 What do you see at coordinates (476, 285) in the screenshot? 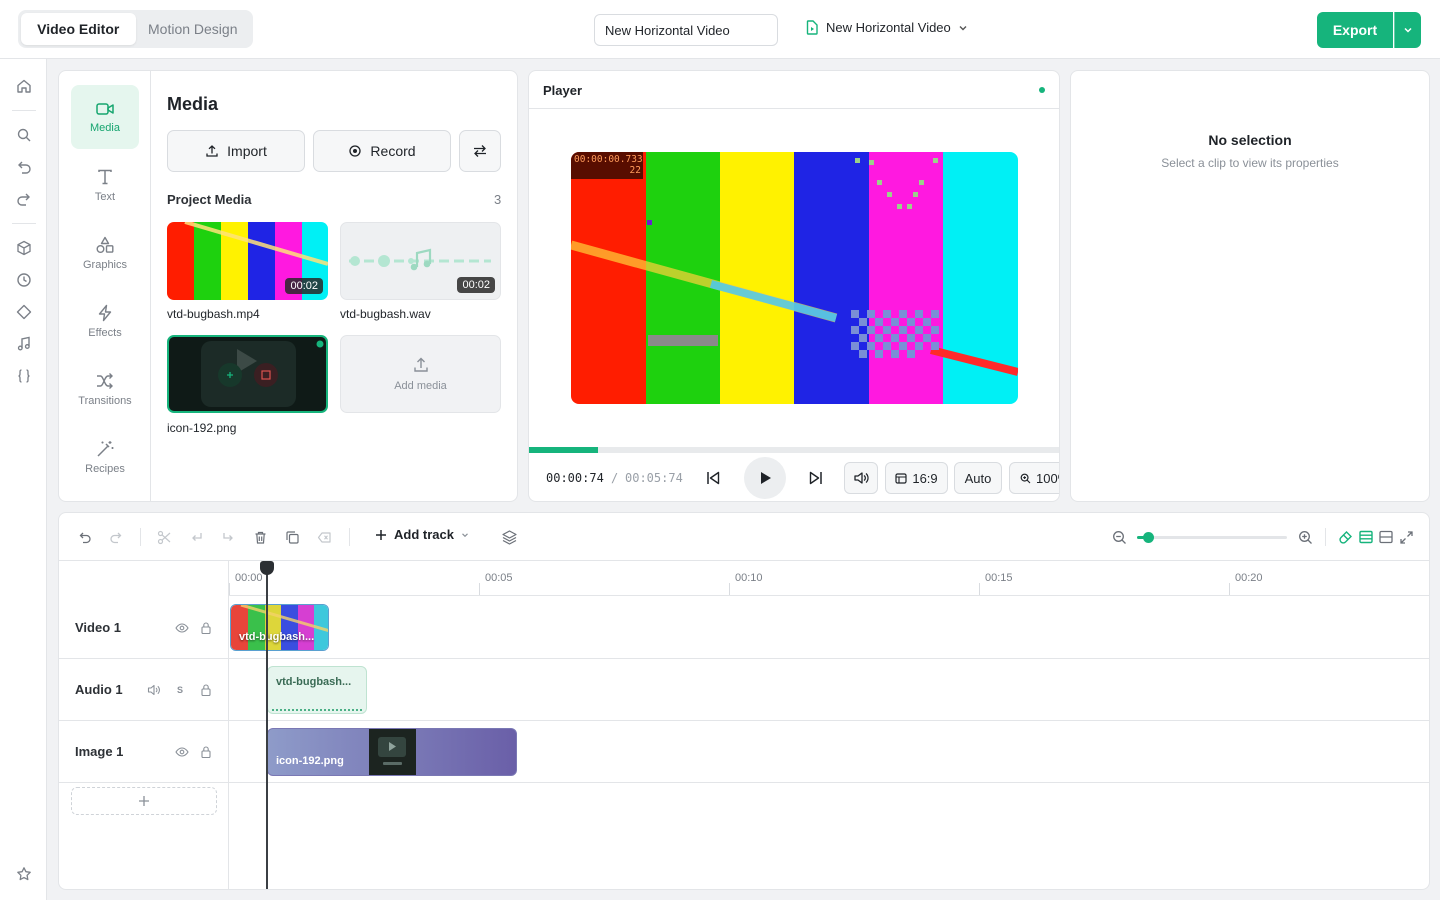
I see `duration-badge: 00:02` at bounding box center [476, 285].